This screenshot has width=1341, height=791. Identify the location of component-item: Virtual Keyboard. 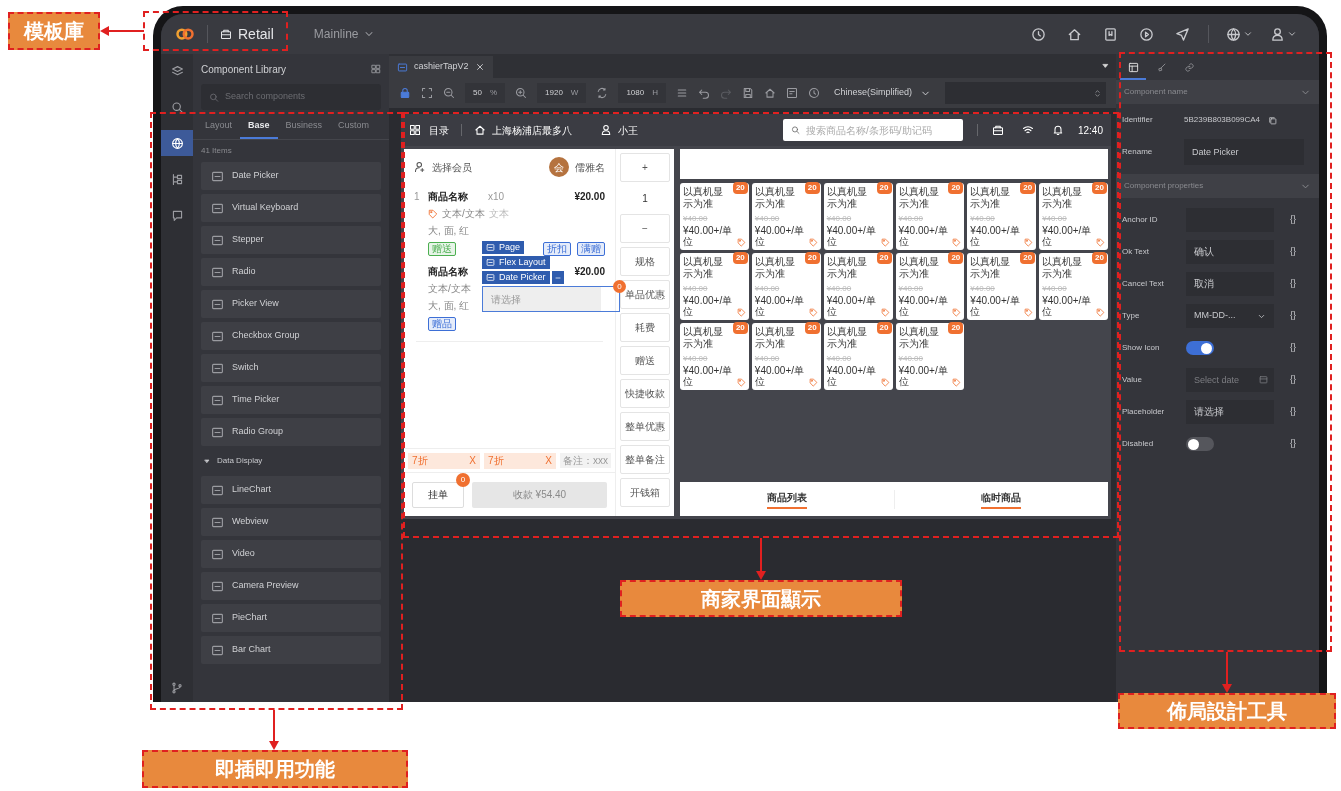
(291, 208).